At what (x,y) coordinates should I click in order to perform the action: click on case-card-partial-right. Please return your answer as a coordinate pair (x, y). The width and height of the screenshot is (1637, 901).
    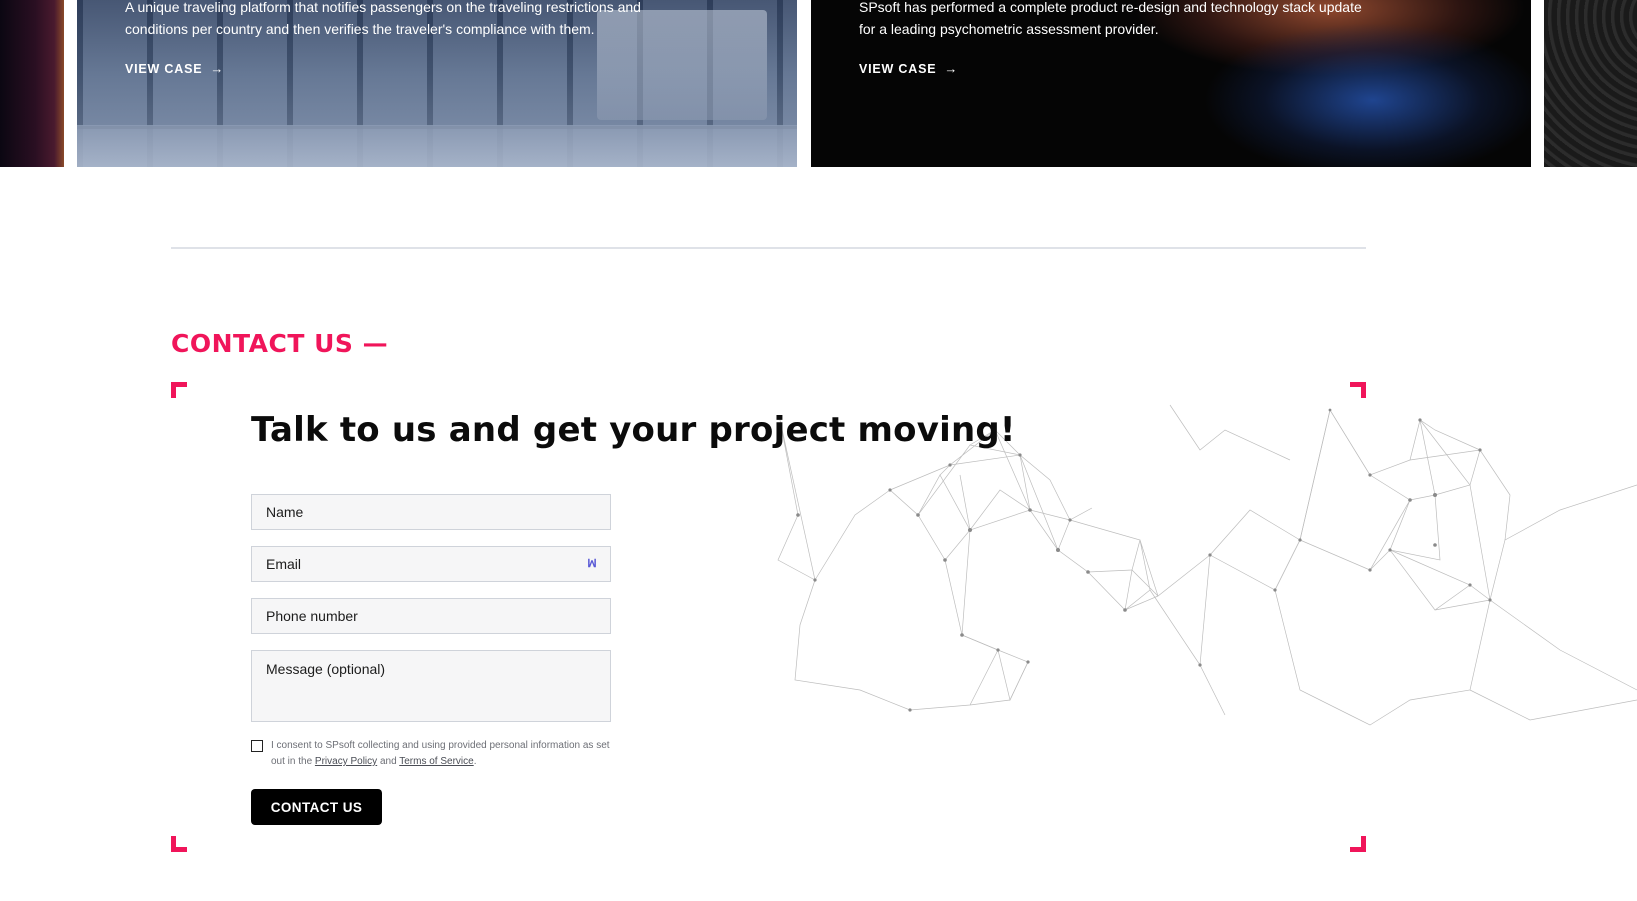
    Looking at the image, I should click on (1590, 83).